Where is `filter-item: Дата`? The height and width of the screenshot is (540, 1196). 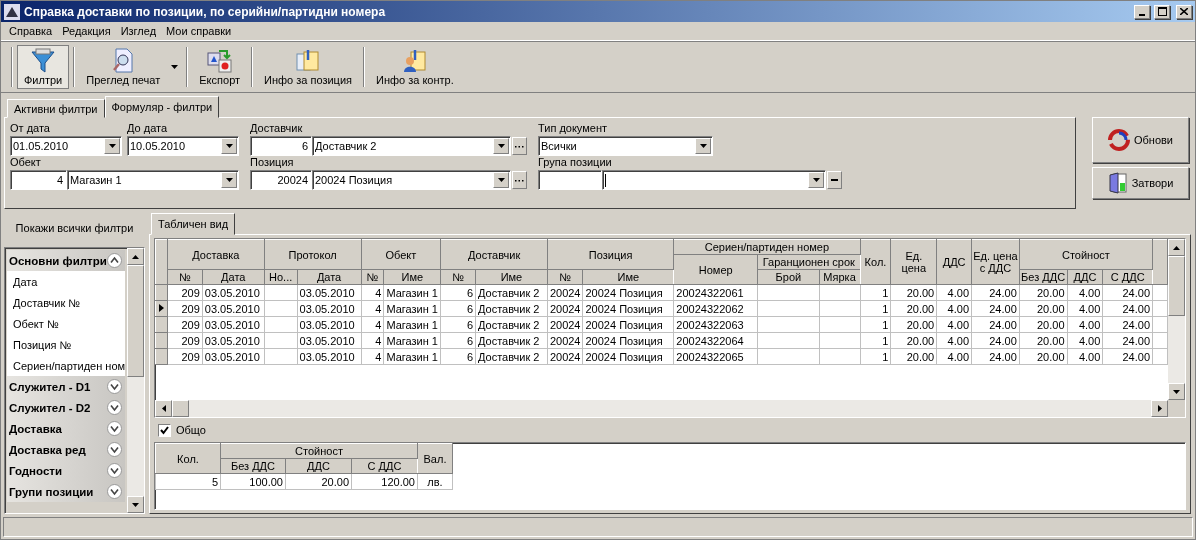
filter-item: Дата is located at coordinates (66, 281).